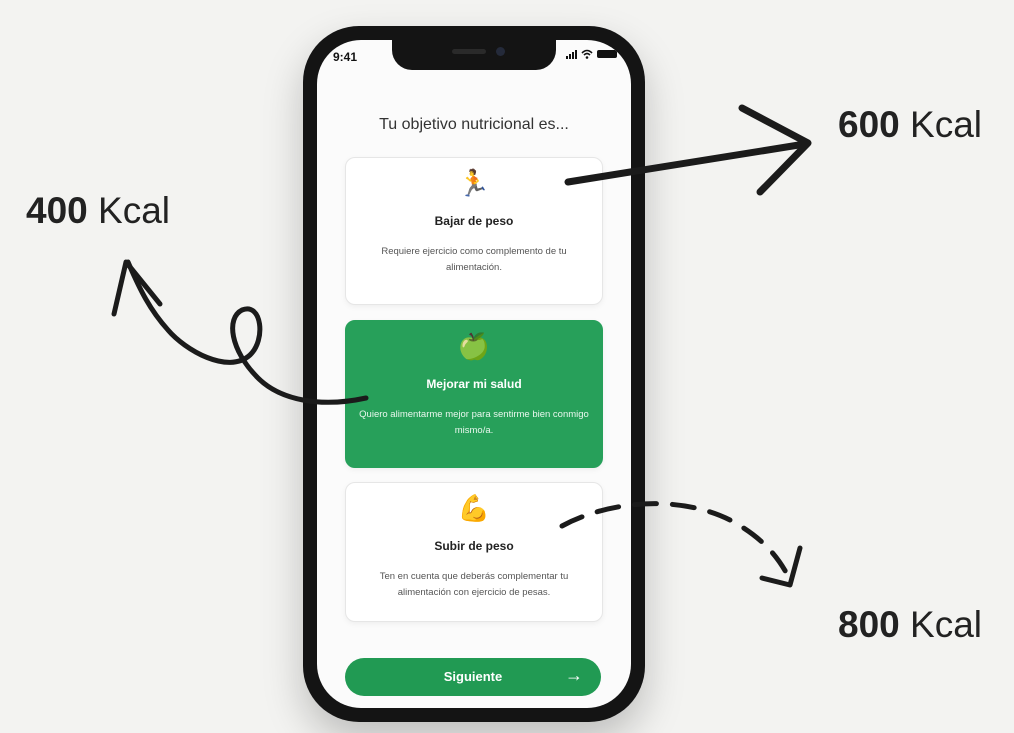 The image size is (1014, 733). Describe the element at coordinates (240, 332) in the screenshot. I see `arrow-to-400-icon` at that location.